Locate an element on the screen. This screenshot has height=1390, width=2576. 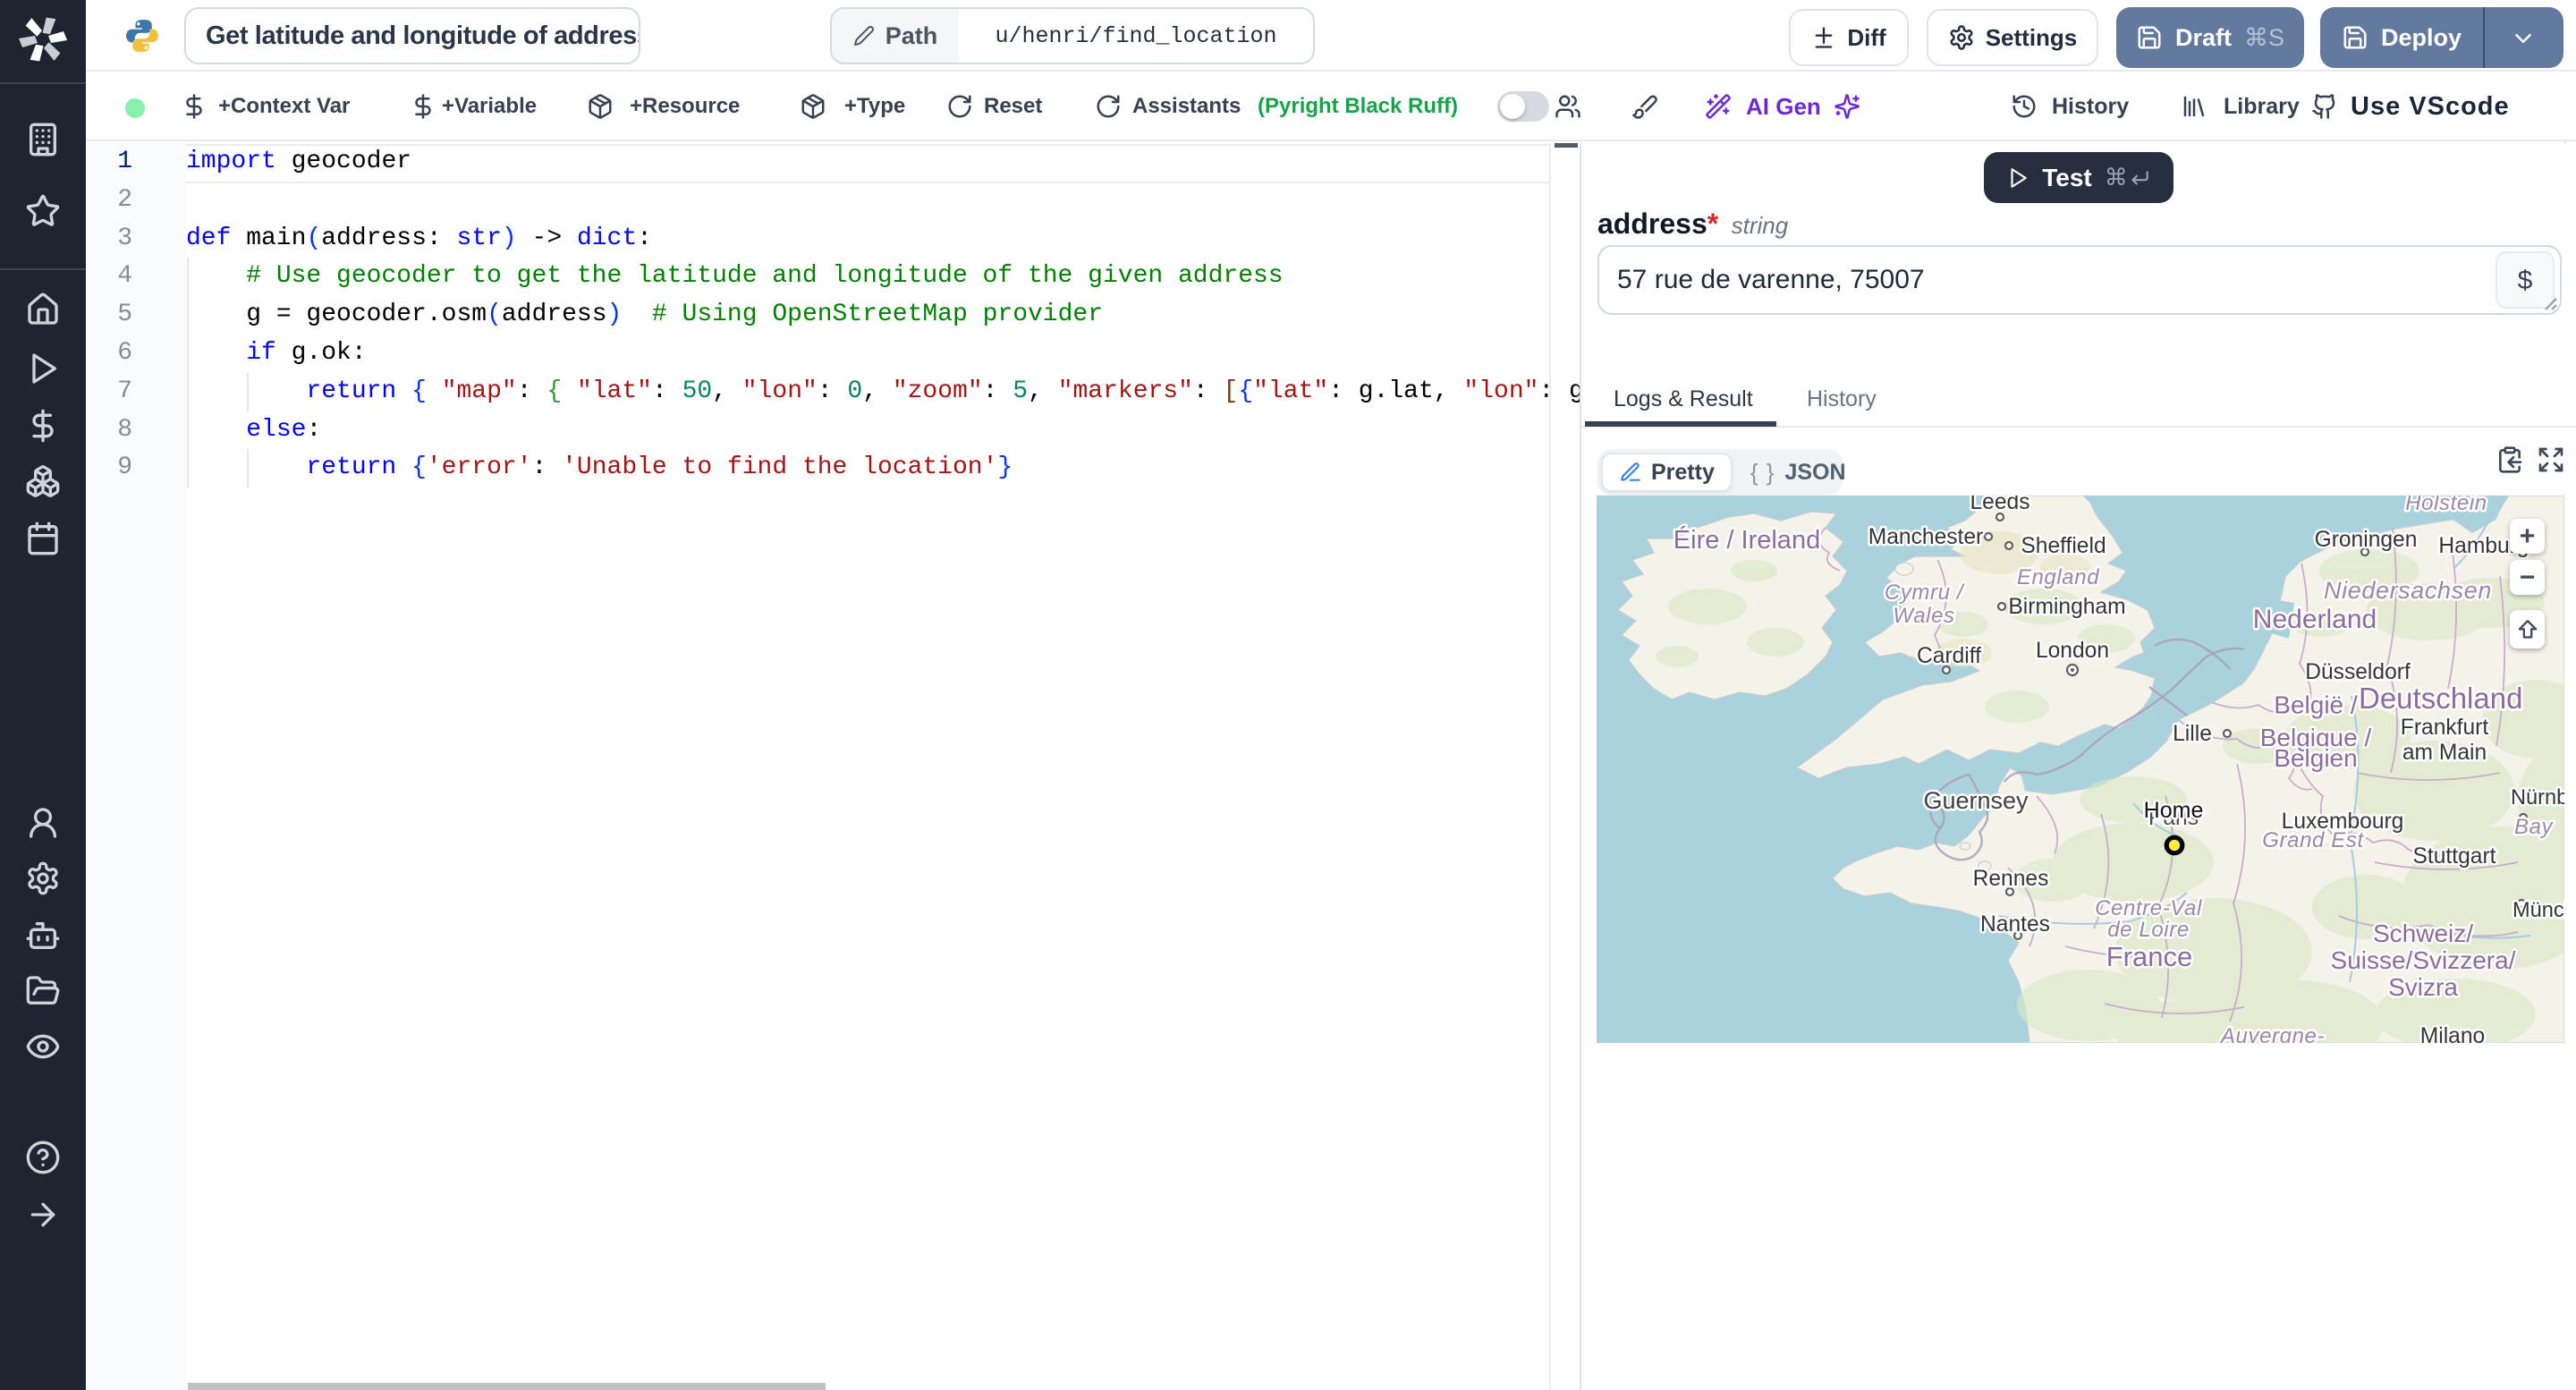
svg-text: Home is located at coordinates (2174, 810).